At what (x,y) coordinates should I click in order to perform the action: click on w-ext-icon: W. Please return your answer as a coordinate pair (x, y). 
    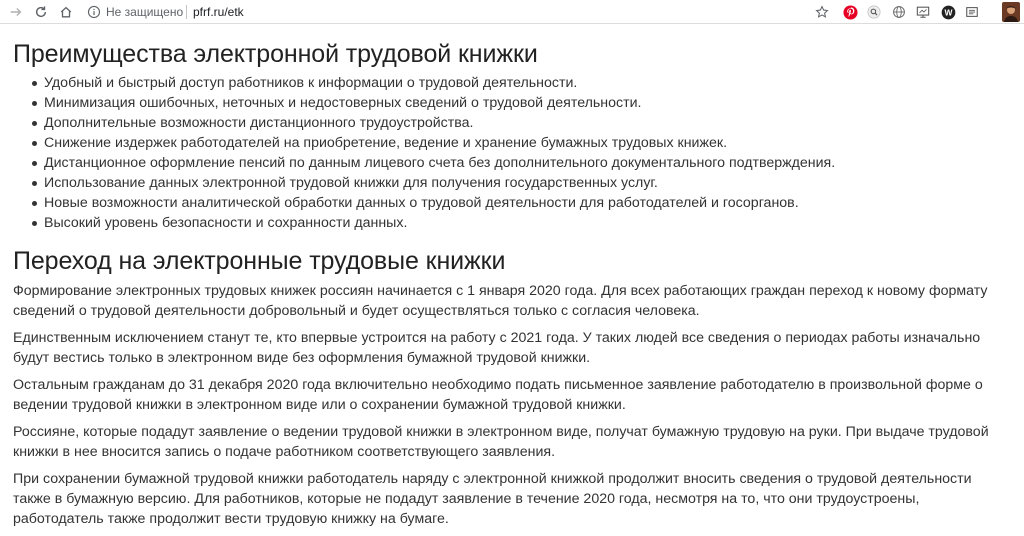
    Looking at the image, I should click on (948, 12).